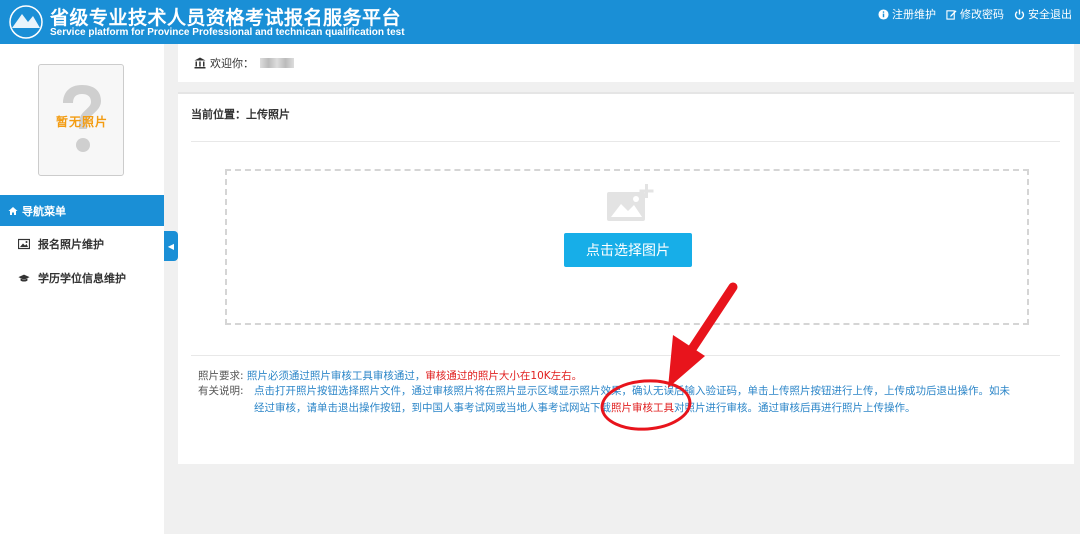 The image size is (1080, 534). Describe the element at coordinates (221, 391) in the screenshot. I see `notes-label: 有关说明:` at that location.